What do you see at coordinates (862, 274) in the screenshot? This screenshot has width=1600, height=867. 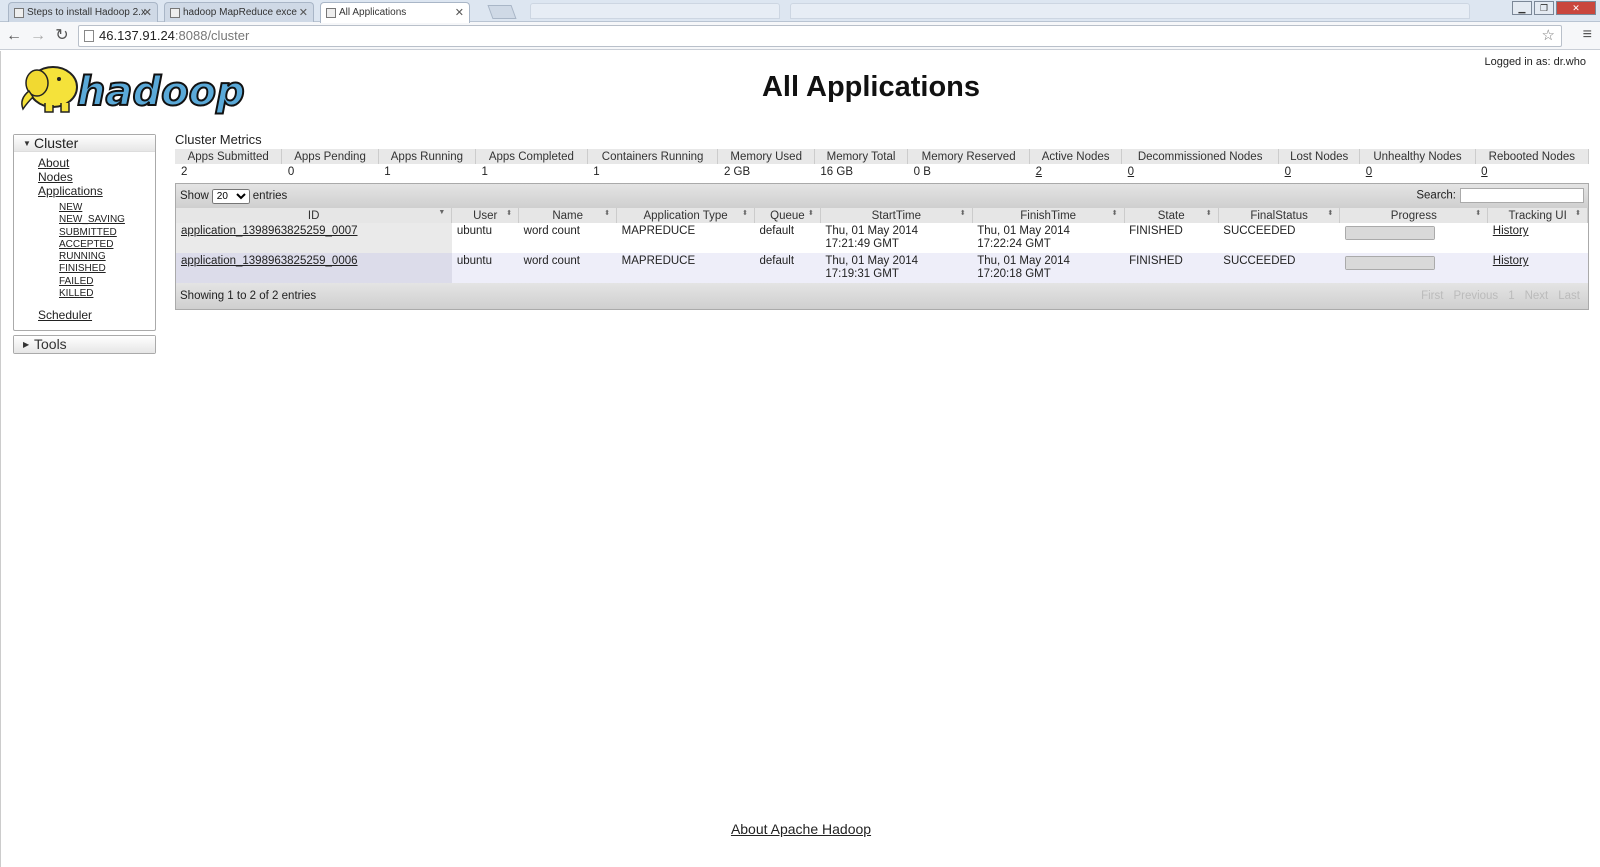 I see `start-time: 17:19:31 GMT` at bounding box center [862, 274].